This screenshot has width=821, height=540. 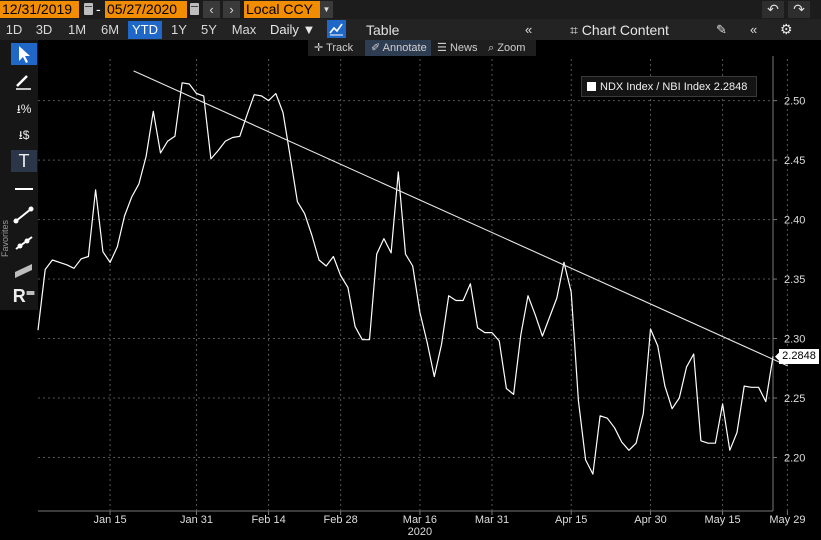 I want to click on undo-icon: ↶, so click(x=773, y=9).